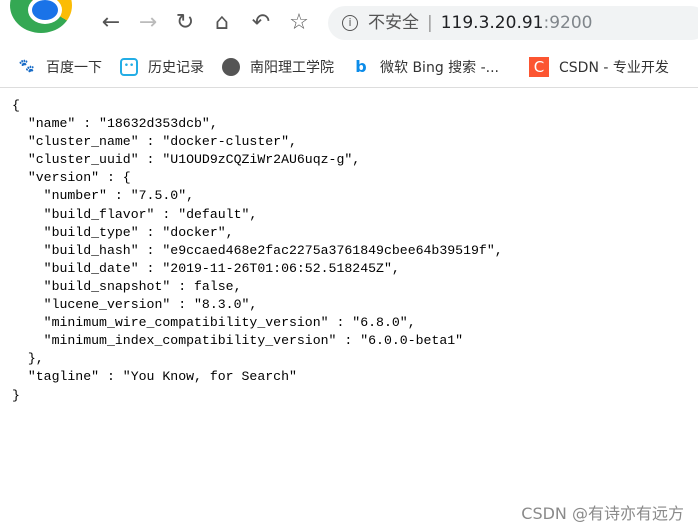 Image resolution: width=698 pixels, height=532 pixels. Describe the element at coordinates (27, 66) in the screenshot. I see `baidu-paw-icon: 🐾` at that location.